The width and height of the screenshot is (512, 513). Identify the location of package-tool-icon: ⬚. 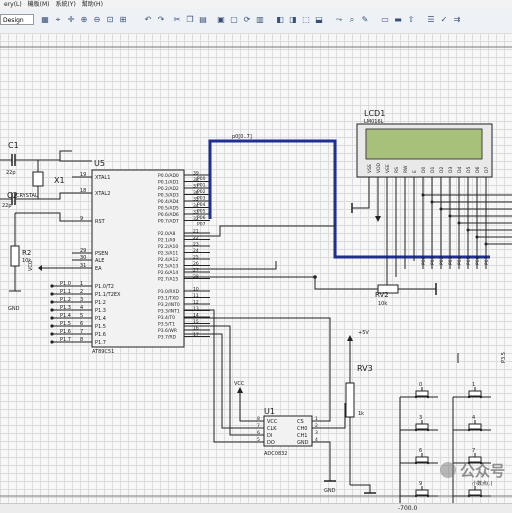
(306, 19).